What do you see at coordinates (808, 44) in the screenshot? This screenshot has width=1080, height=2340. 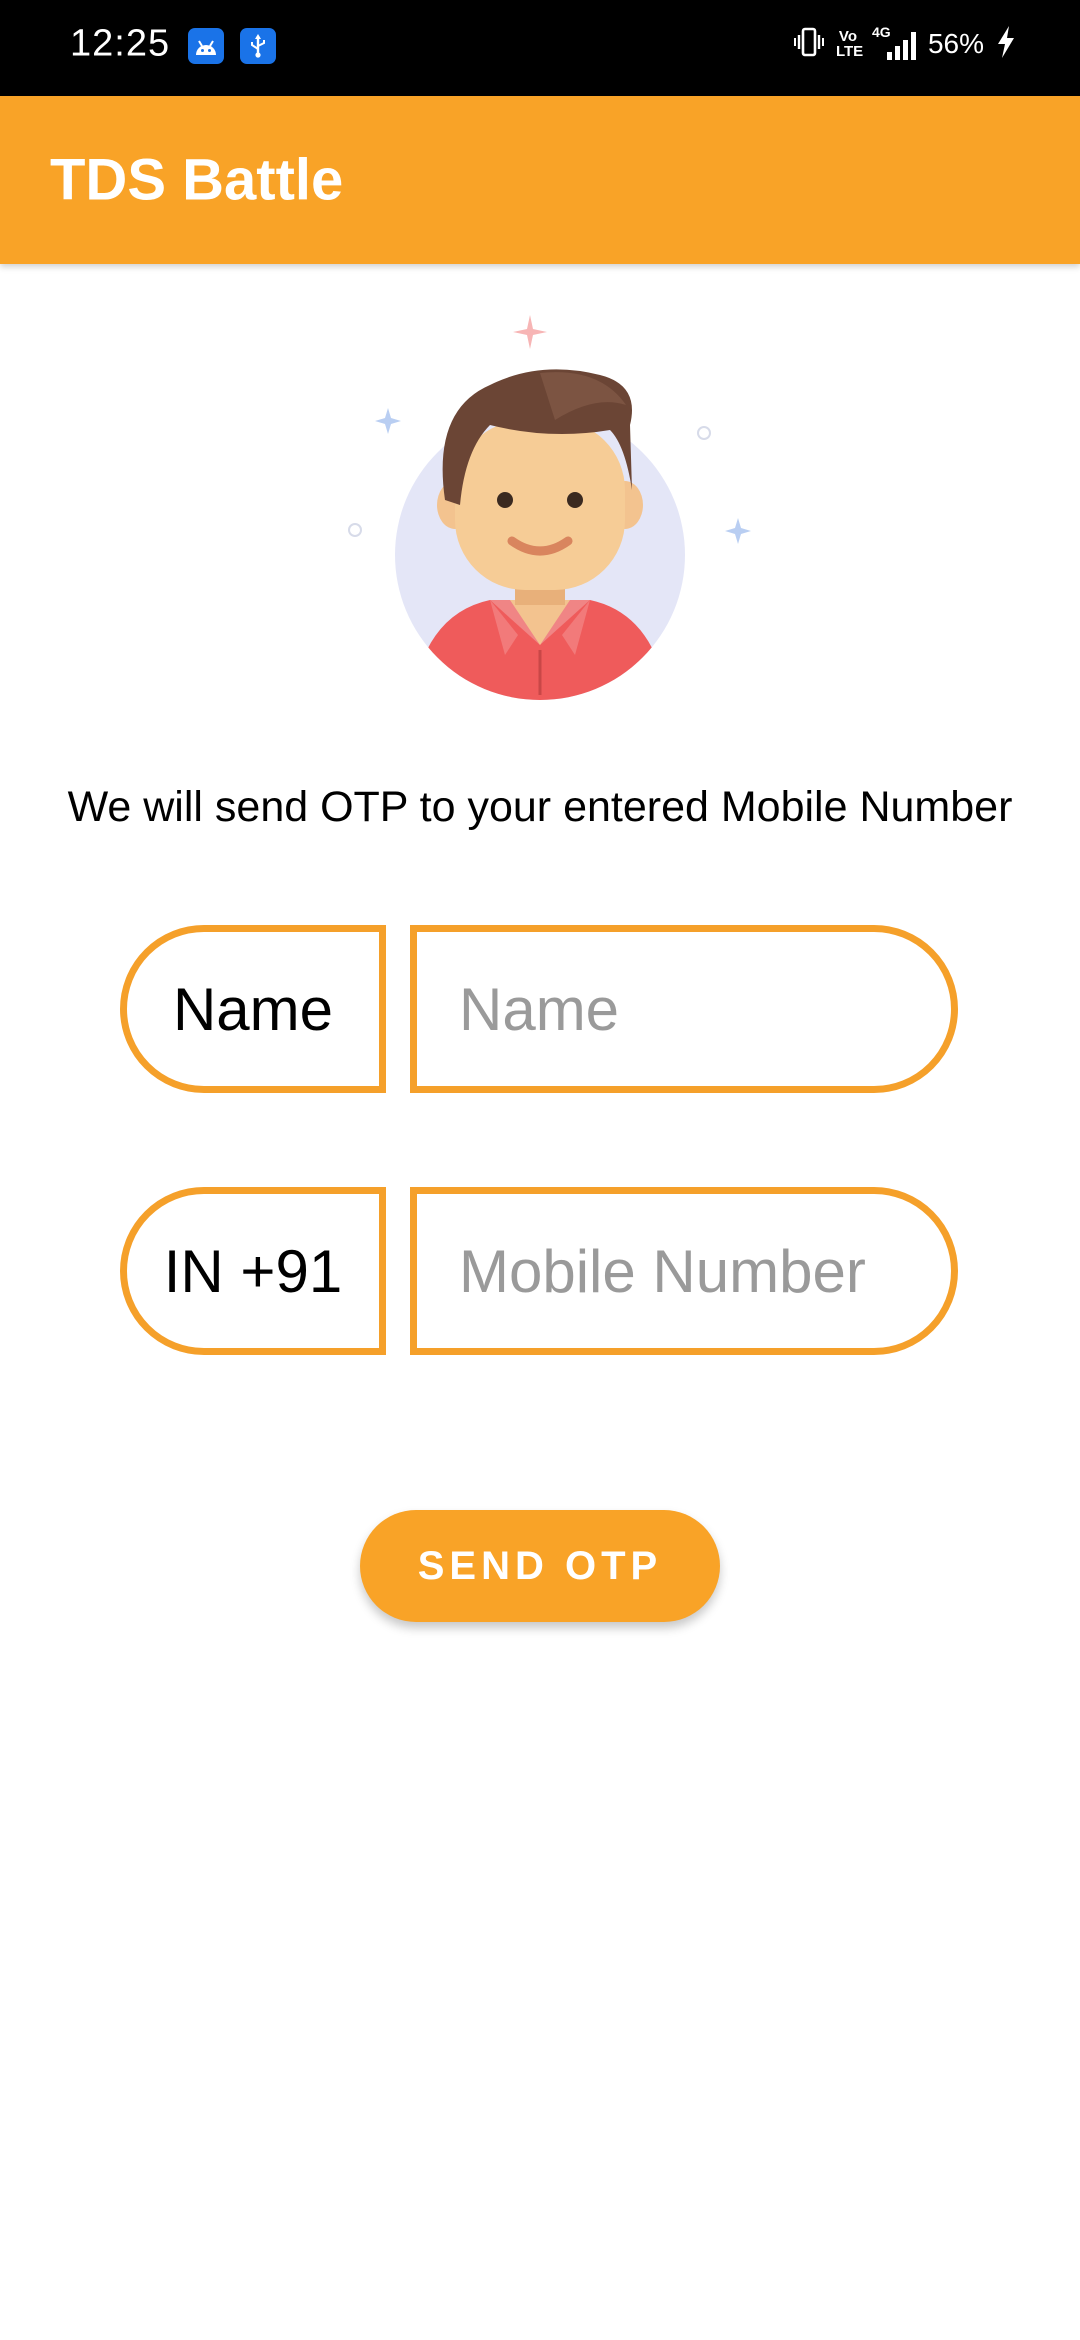 I see `vibrate-icon` at bounding box center [808, 44].